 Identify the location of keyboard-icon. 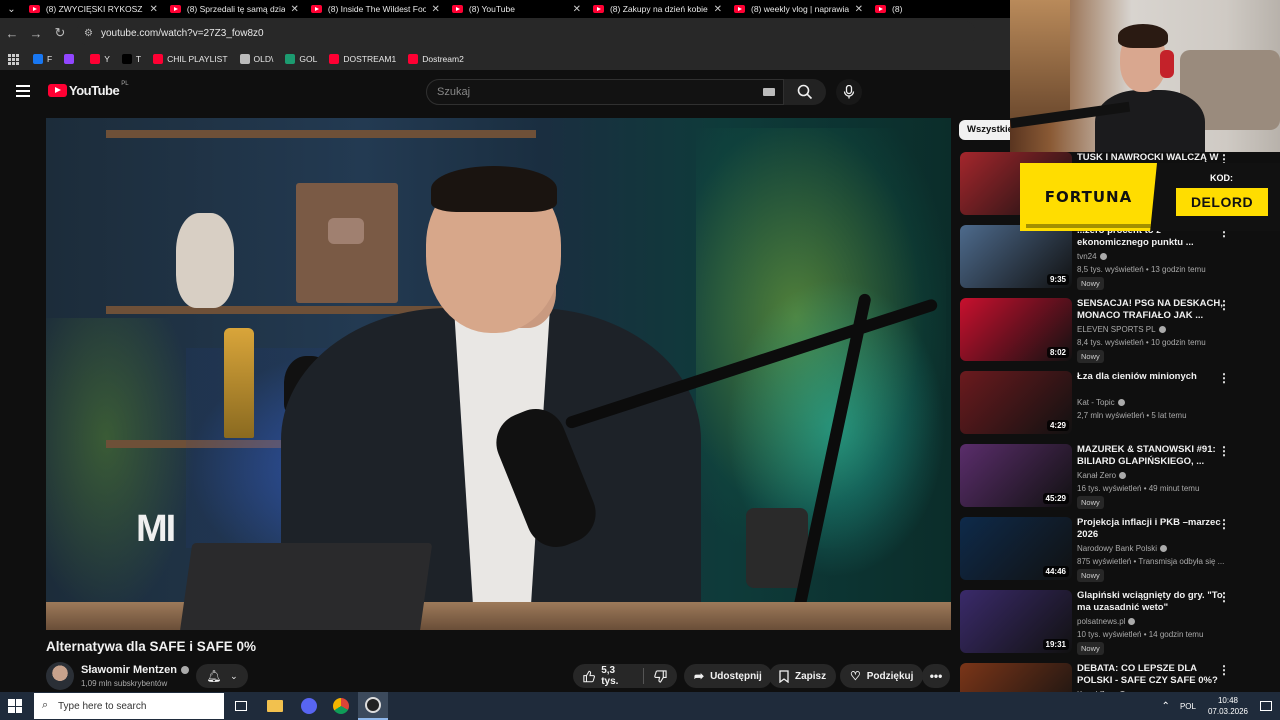
(769, 92).